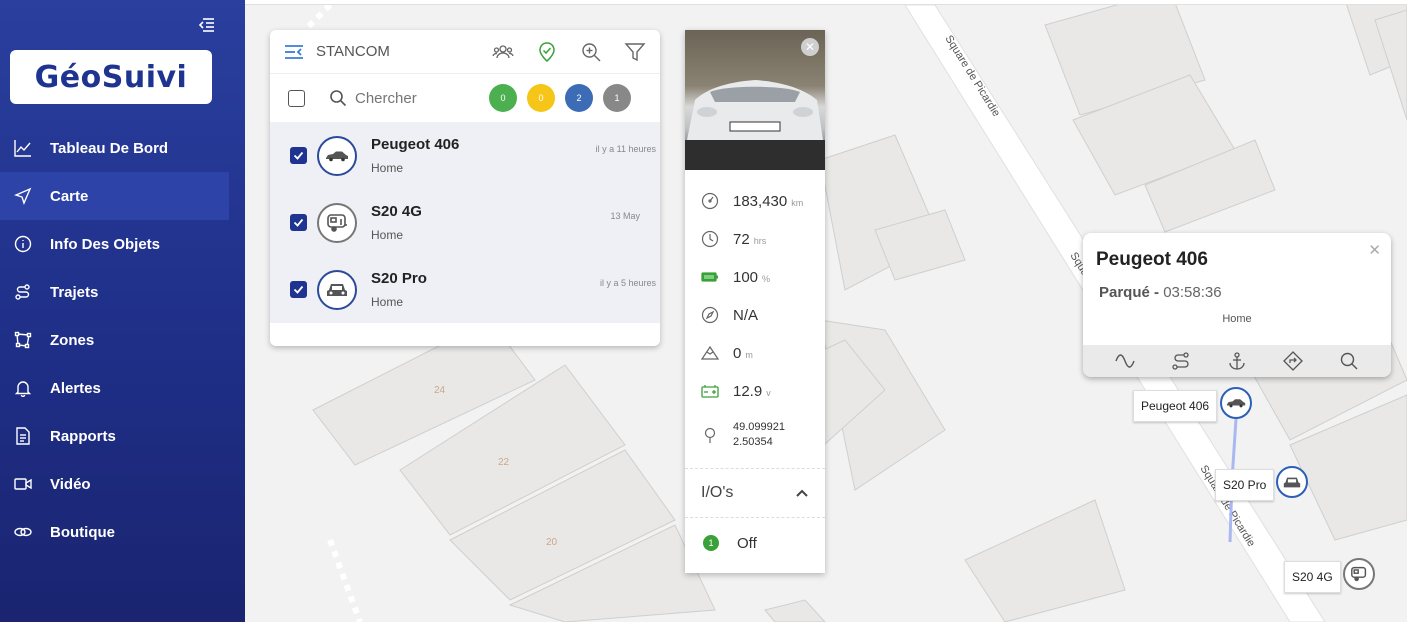 This screenshot has height=622, width=1407. Describe the element at coordinates (802, 493) in the screenshot. I see `chevron-up-icon` at that location.